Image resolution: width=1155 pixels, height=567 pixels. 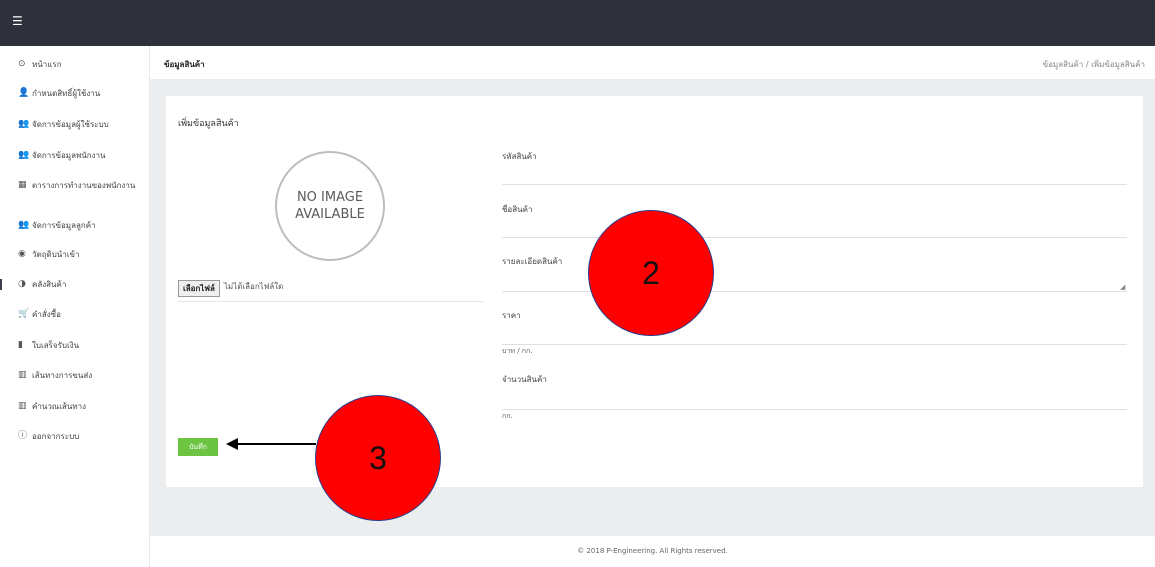 What do you see at coordinates (577, 23) in the screenshot?
I see `top-navbar: ☰` at bounding box center [577, 23].